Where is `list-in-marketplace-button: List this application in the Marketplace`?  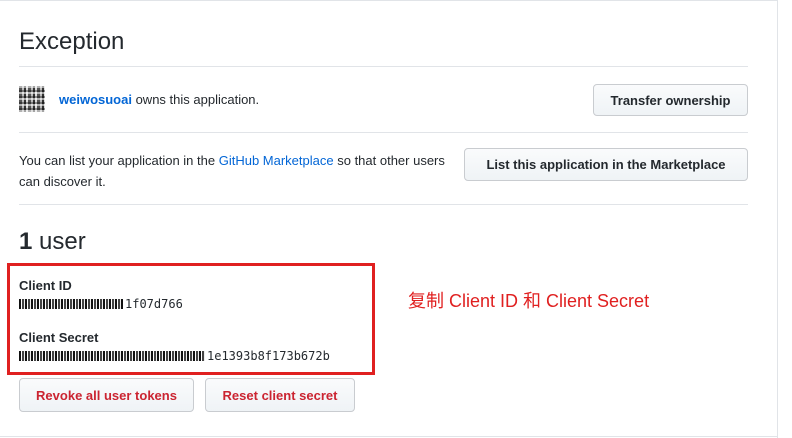
list-in-marketplace-button: List this application in the Marketplace is located at coordinates (606, 164).